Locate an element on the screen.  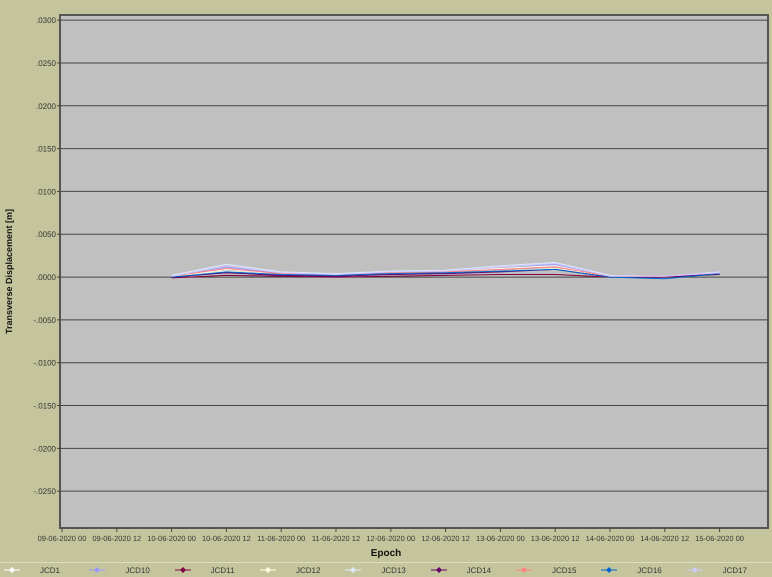
legend-label: JCD1 is located at coordinates (50, 570).